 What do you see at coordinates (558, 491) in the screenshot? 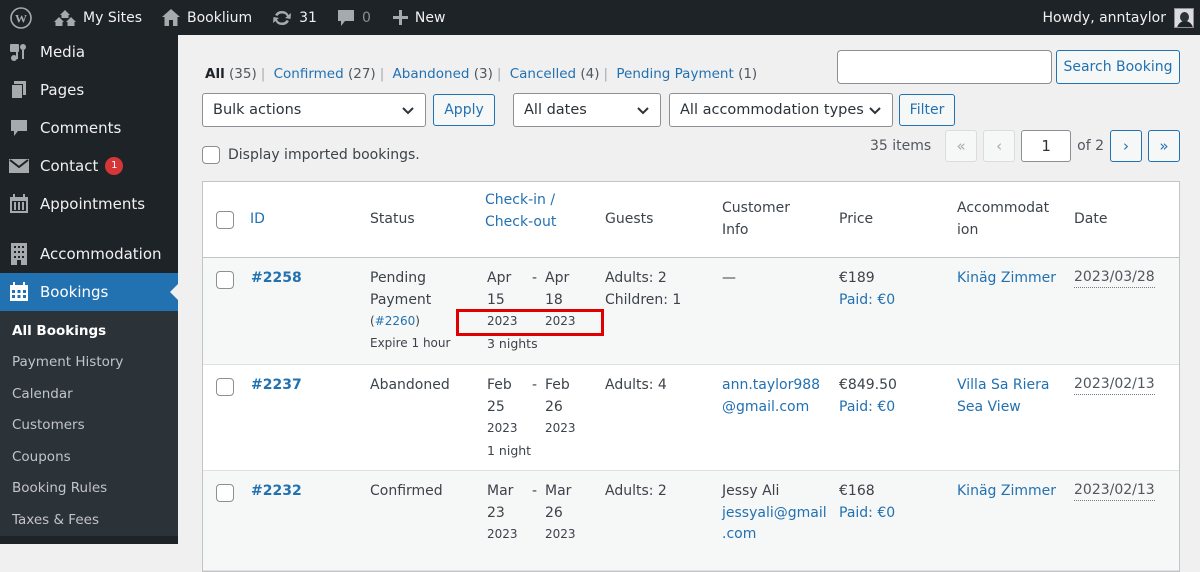
I see `checkout-month: Mar` at bounding box center [558, 491].